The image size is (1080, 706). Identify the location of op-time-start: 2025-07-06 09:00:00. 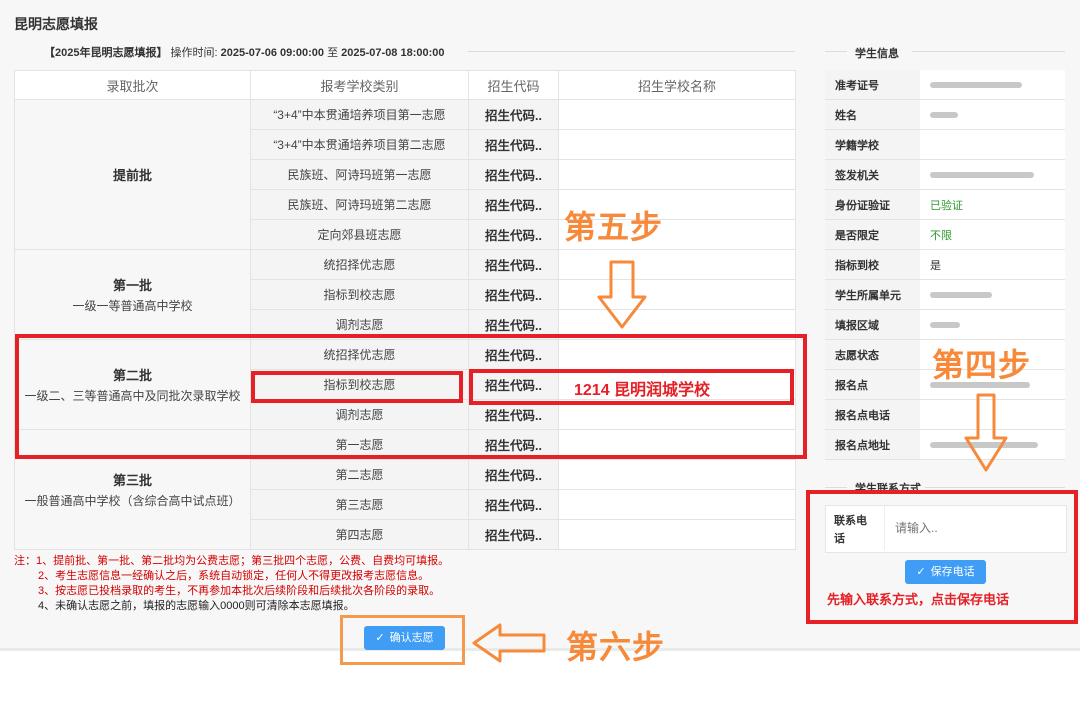
(272, 53).